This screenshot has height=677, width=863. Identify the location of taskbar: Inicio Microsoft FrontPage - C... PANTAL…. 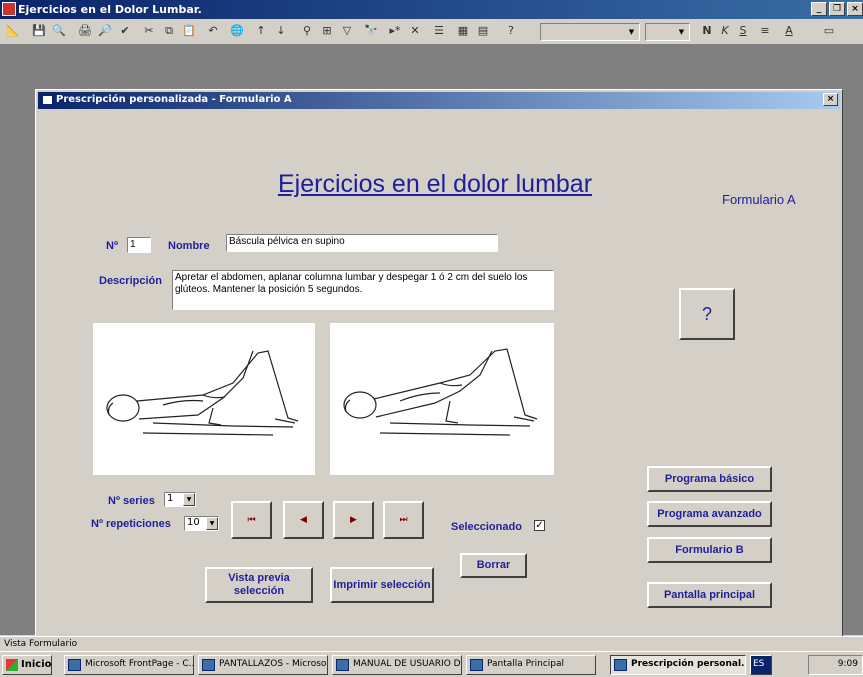
(431, 664).